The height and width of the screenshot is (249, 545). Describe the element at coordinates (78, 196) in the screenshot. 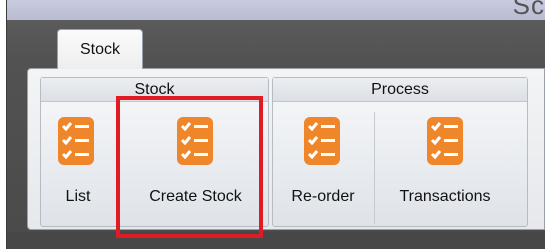

I see `list-button-label: List` at that location.